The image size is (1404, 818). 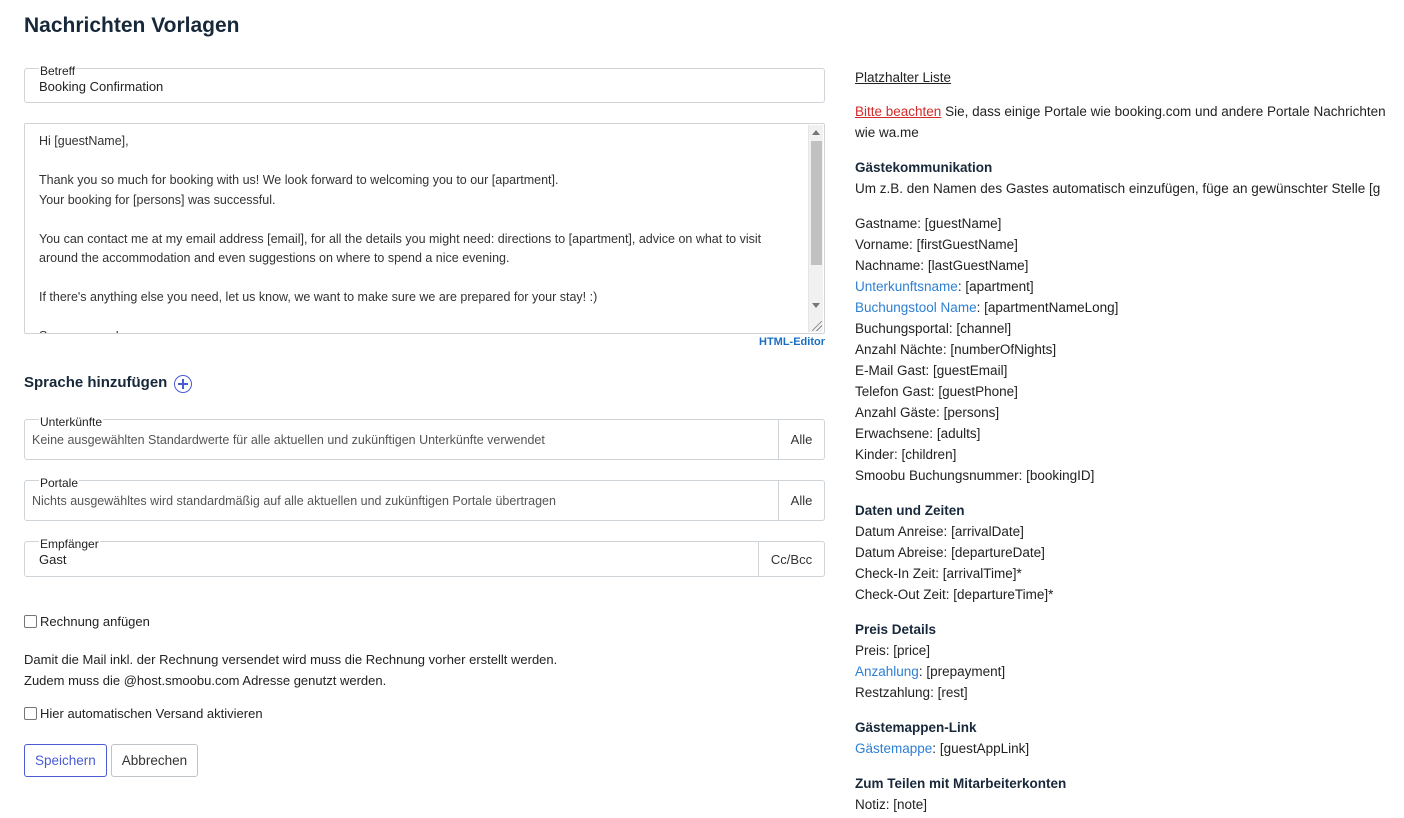 I want to click on attach-invoice-row: Rechnung anfügen, so click(x=424, y=621).